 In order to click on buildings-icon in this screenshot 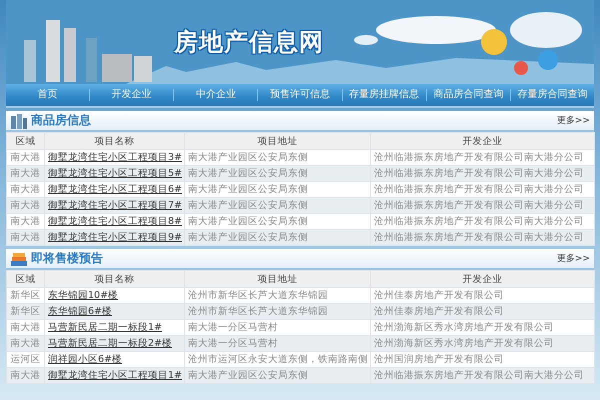, I will do `click(19, 120)`.